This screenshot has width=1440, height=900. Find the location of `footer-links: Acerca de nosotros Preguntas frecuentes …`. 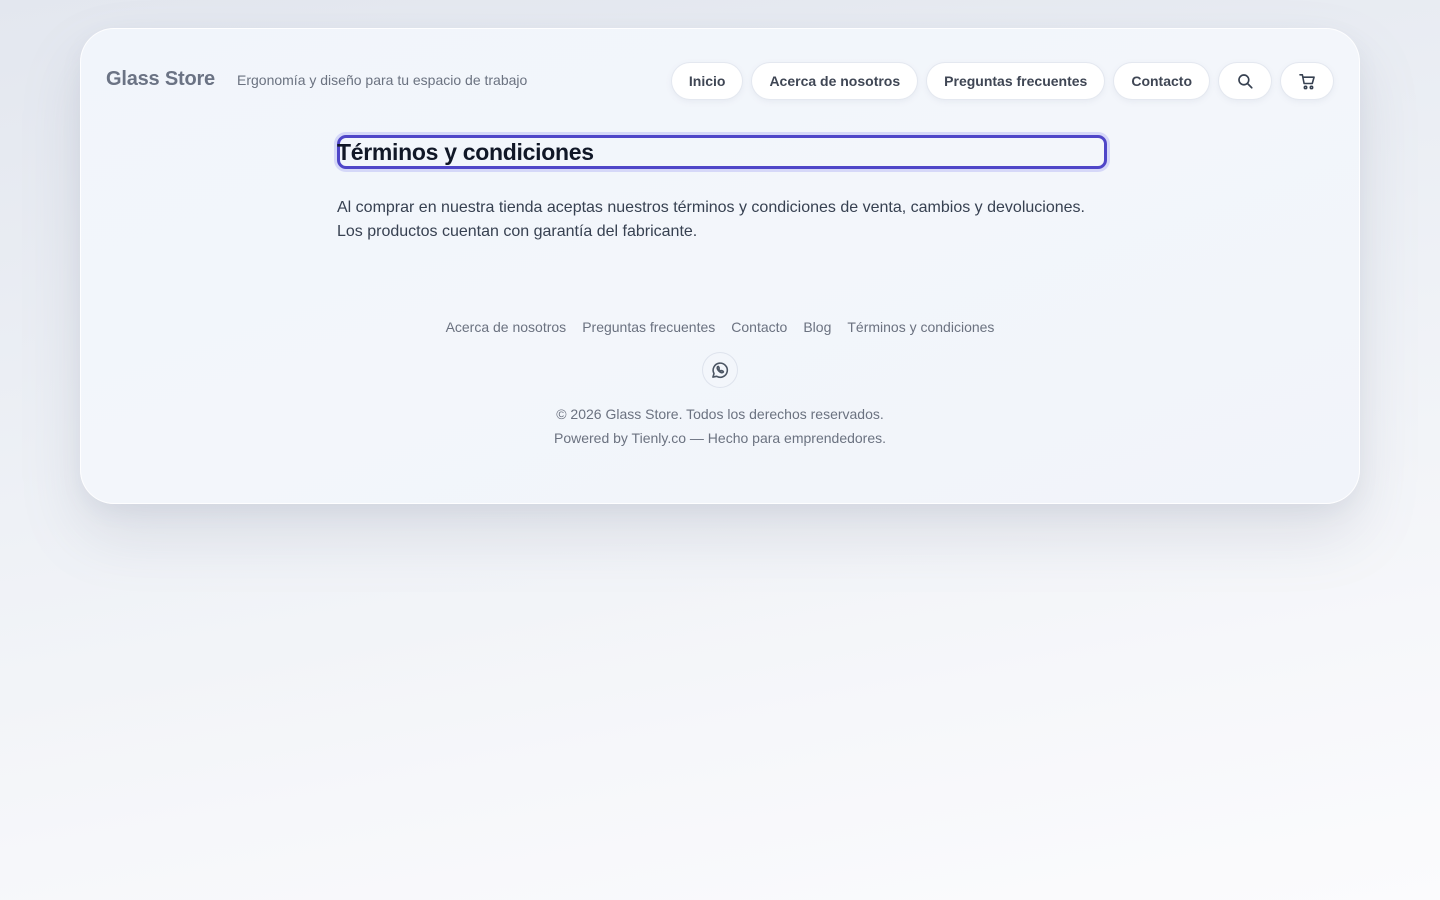

footer-links: Acerca de nosotros Preguntas frecuentes … is located at coordinates (720, 327).